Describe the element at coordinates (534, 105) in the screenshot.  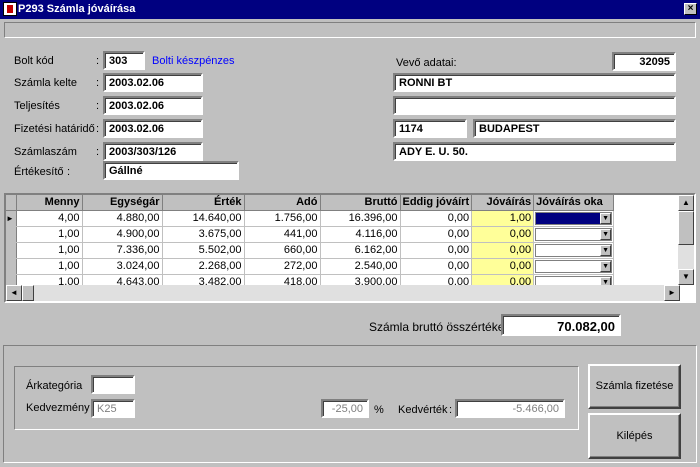
I see `vevo-line2-field` at that location.